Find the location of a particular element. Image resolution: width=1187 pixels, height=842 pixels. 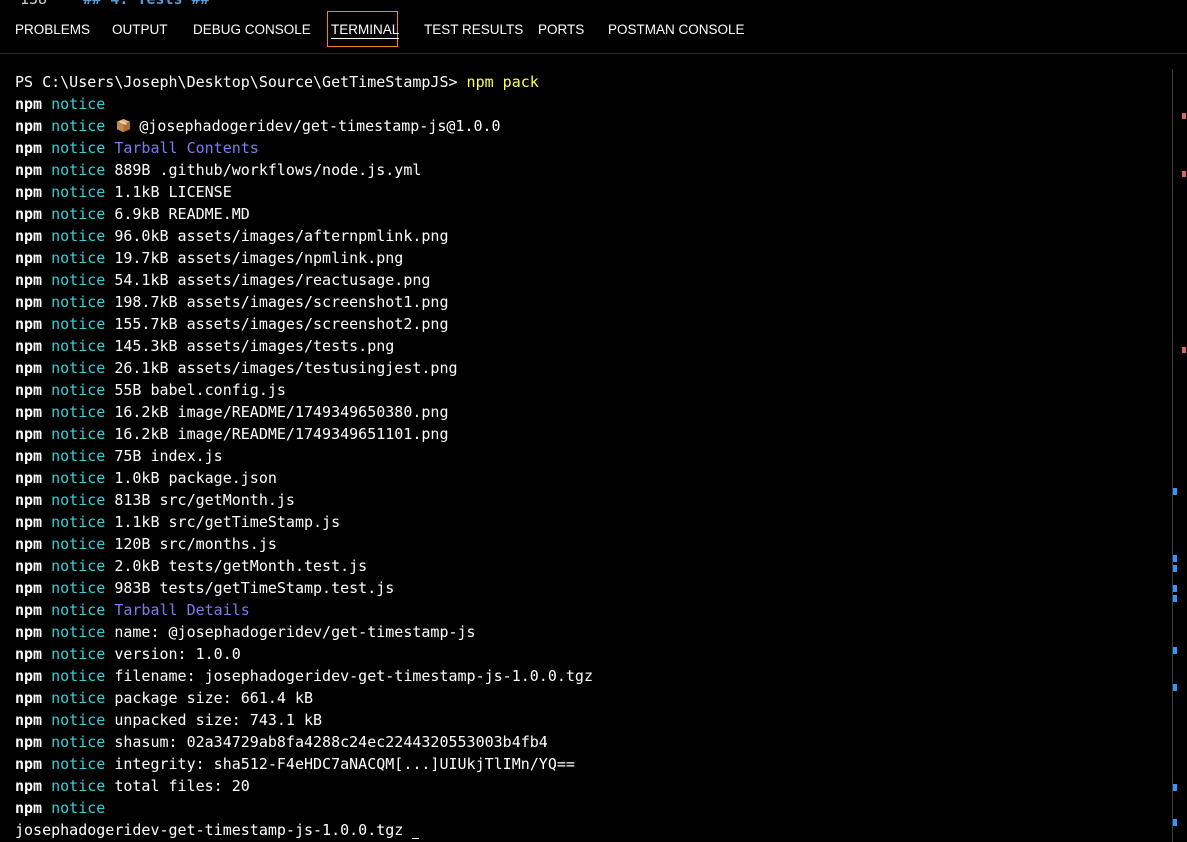

notice-text: 1.0kB package.json is located at coordinates (195, 478).